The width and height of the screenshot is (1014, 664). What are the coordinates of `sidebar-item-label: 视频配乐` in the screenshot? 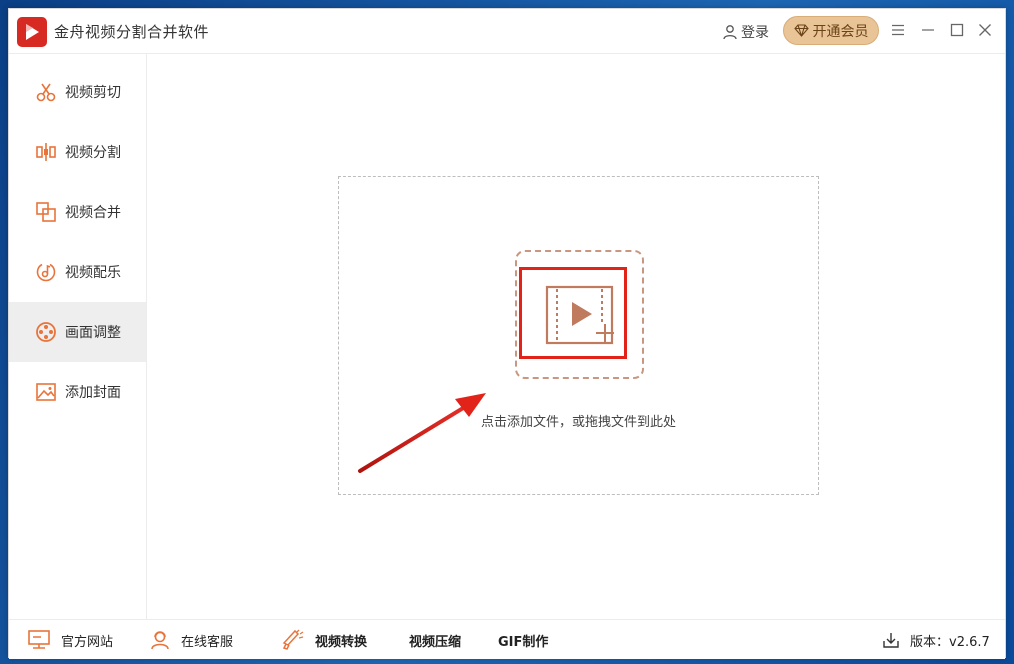 It's located at (93, 273).